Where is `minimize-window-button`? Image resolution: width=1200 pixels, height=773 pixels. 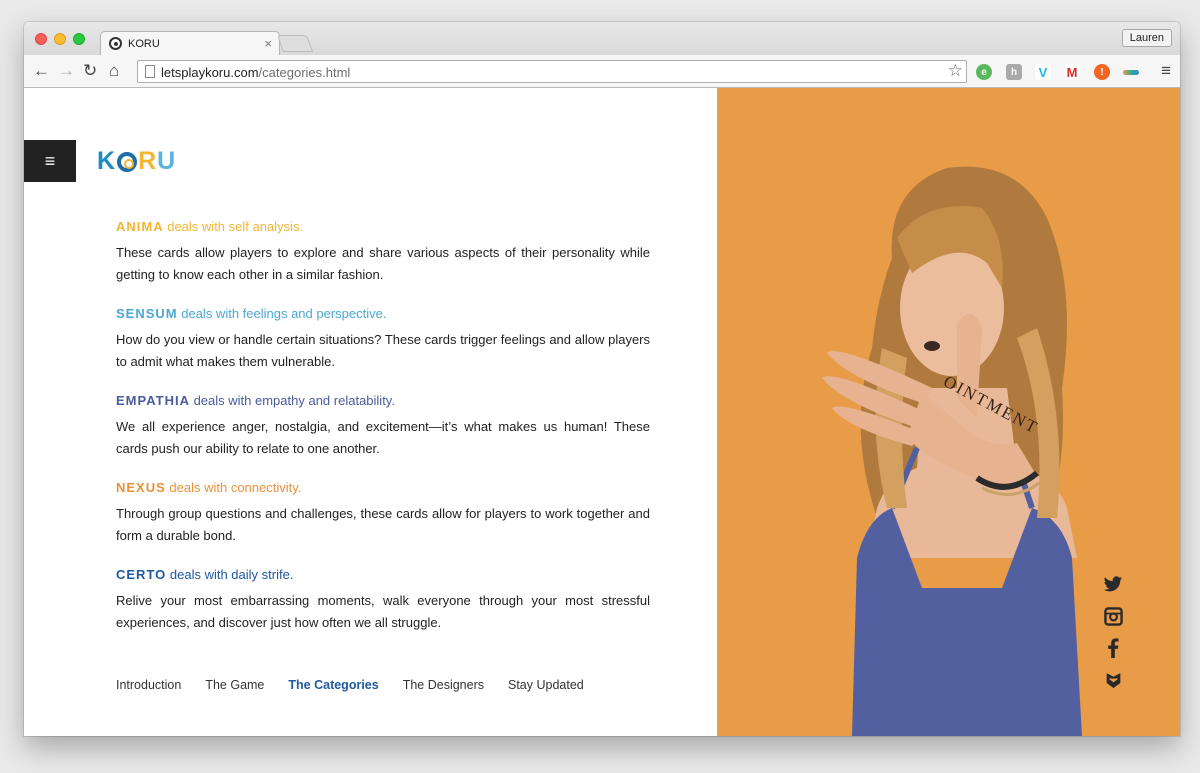
minimize-window-button is located at coordinates (60, 39).